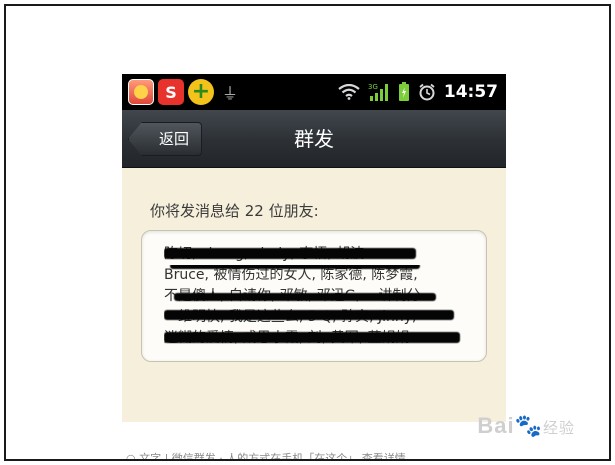  Describe the element at coordinates (470, 92) in the screenshot. I see `status-time: 14:57` at that location.